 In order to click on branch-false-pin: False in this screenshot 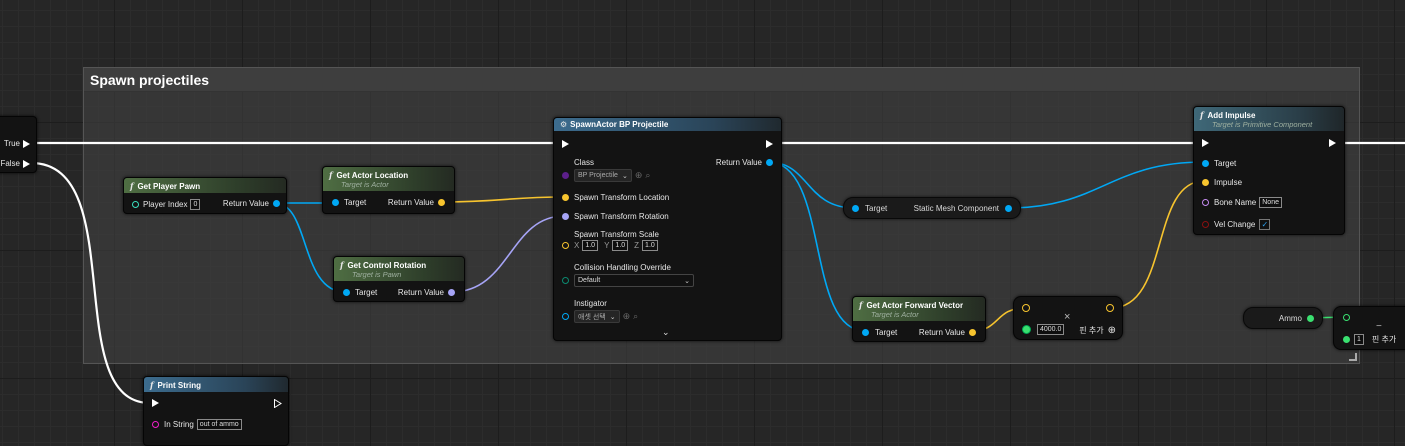, I will do `click(15, 163)`.